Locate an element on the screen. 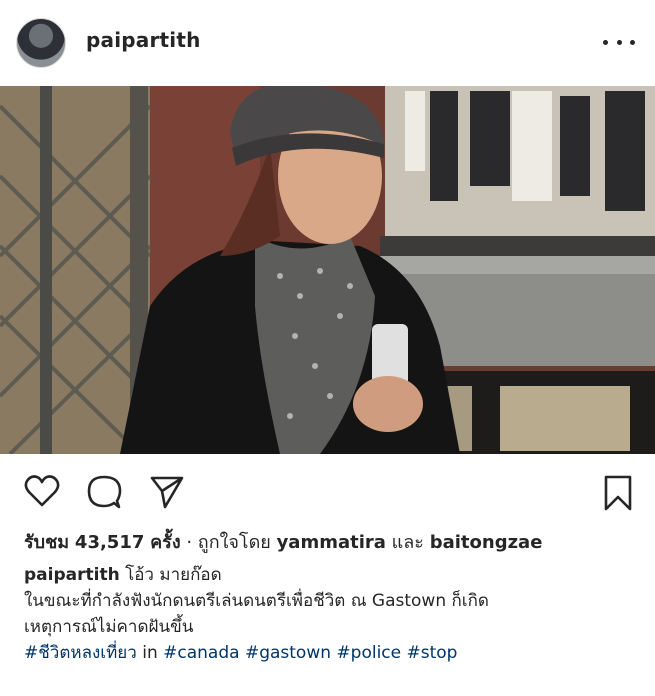 This screenshot has height=696, width=655. hashtag-link: #ชีวิตหลงเที่ยว is located at coordinates (80, 653).